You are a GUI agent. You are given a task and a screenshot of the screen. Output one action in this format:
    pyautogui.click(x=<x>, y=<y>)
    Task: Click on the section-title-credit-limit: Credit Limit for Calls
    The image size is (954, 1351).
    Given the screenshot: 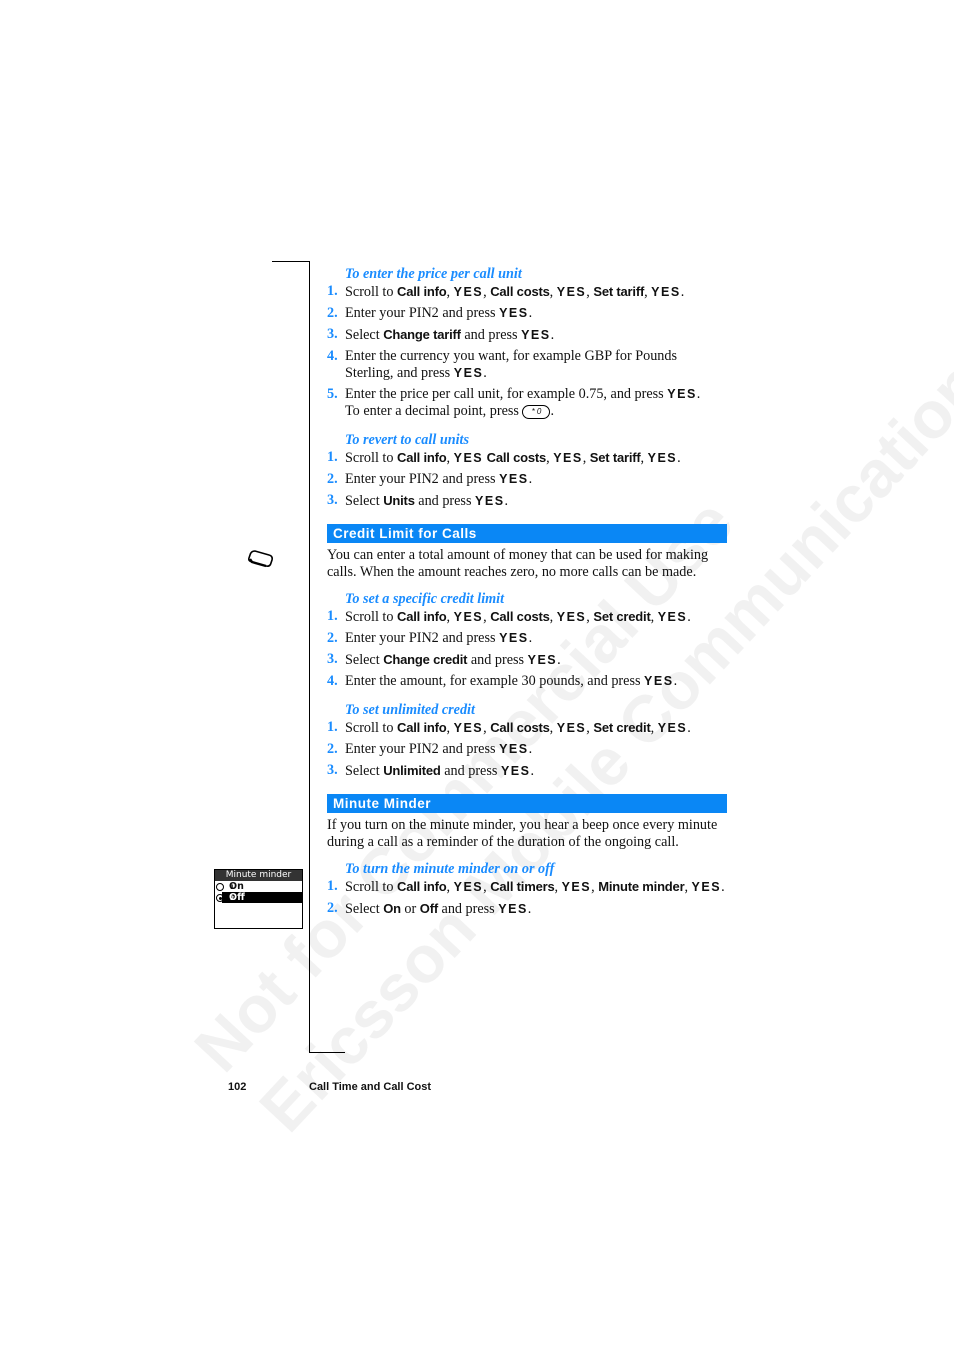 What is the action you would take?
    pyautogui.click(x=527, y=533)
    